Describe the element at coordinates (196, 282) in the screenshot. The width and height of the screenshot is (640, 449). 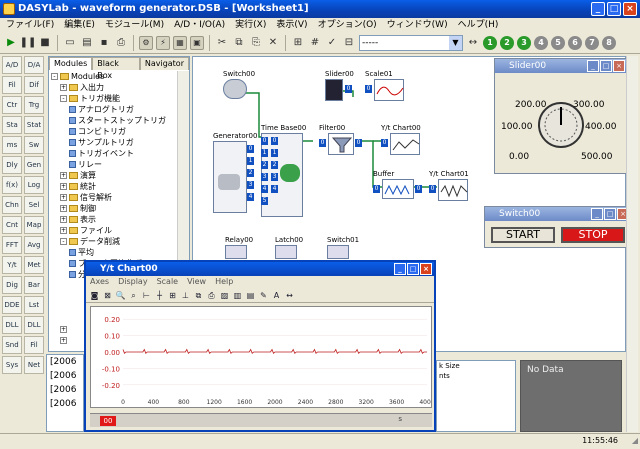
I see `chart-menu-view: View` at that location.